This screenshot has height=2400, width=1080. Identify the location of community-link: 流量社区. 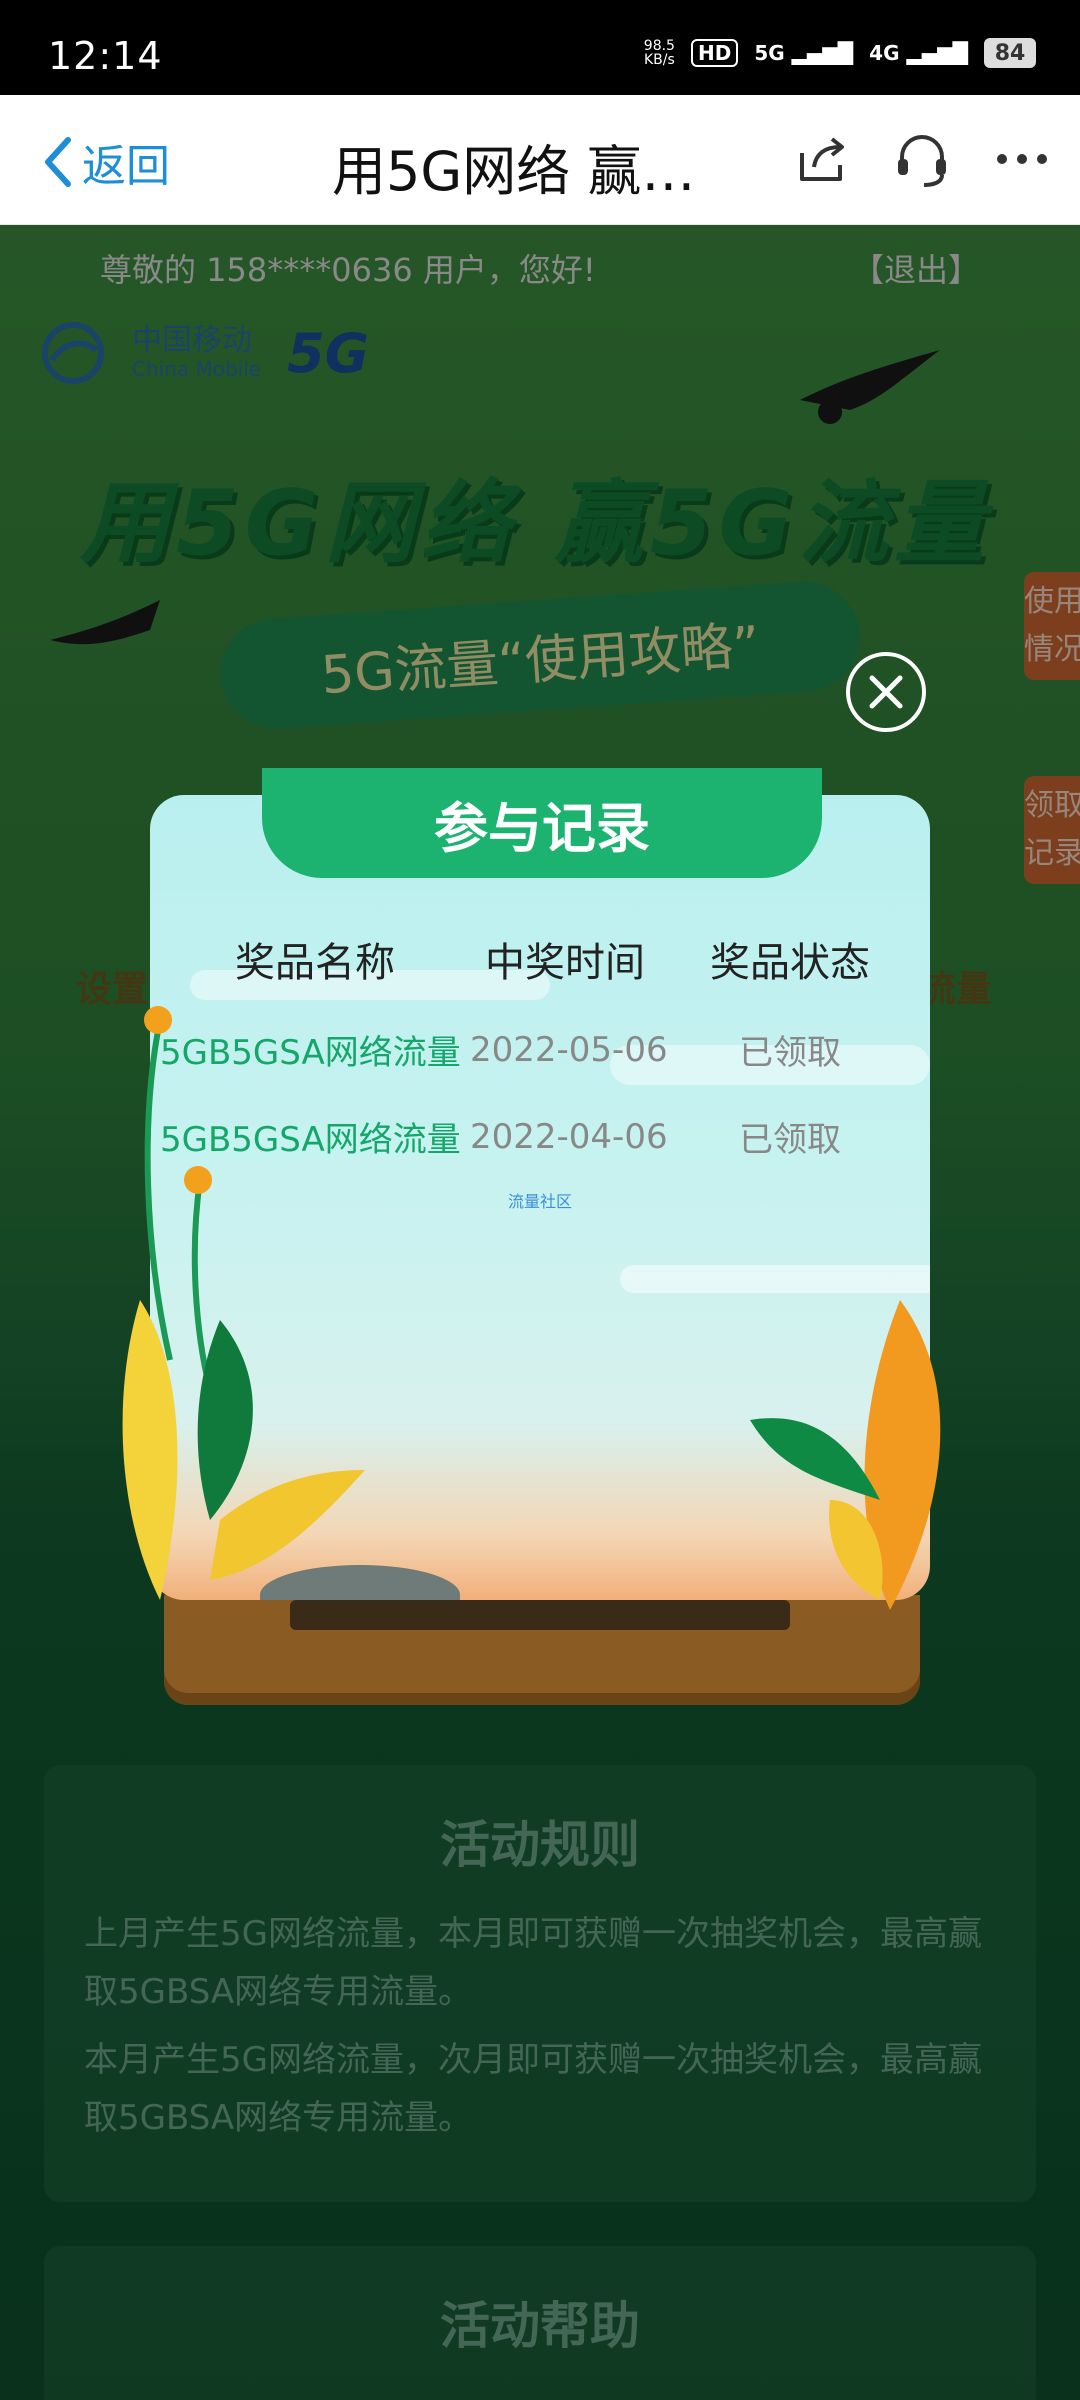
(540, 1200).